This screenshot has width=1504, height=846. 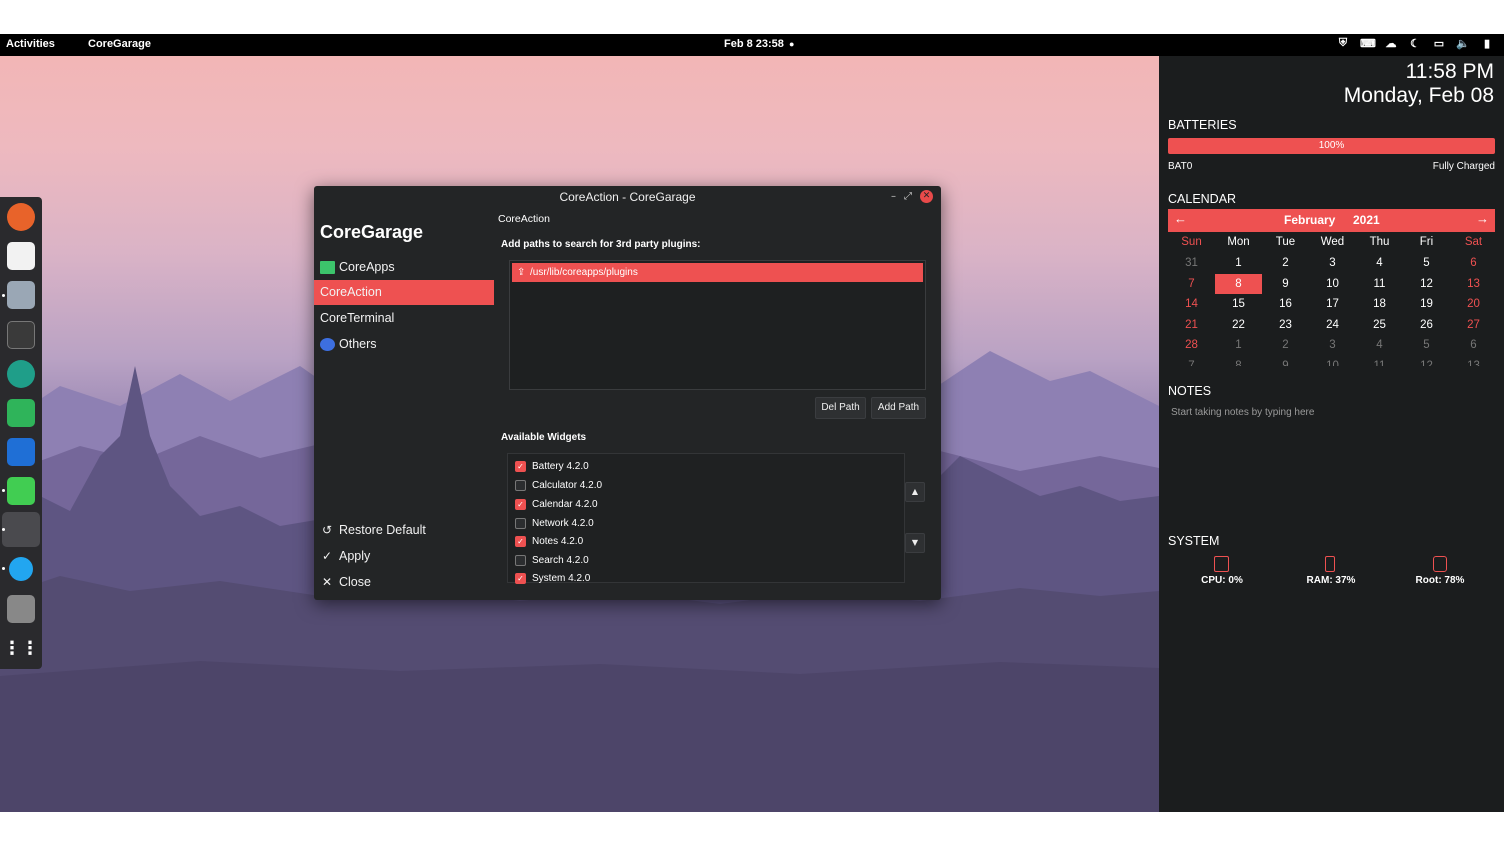 I want to click on activities-button: Activities, so click(x=30, y=44).